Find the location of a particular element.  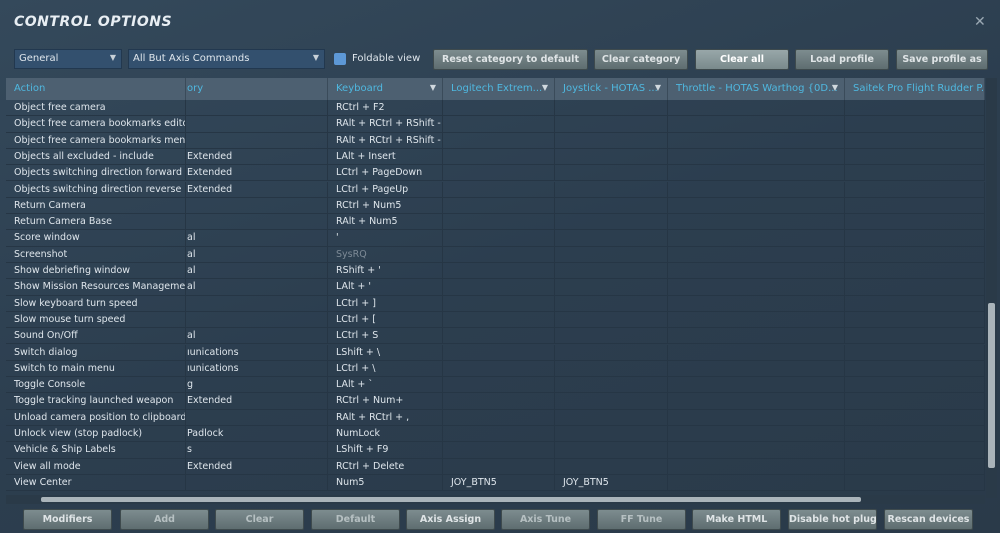

cell-keyboard: LCtrl + ] is located at coordinates (385, 303).